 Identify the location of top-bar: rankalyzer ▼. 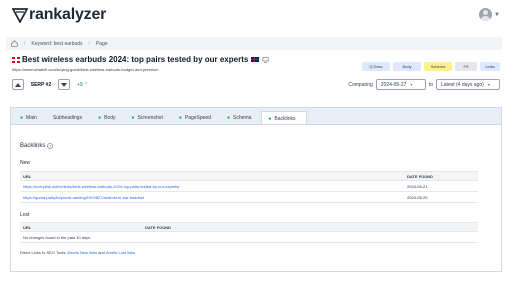
(256, 15).